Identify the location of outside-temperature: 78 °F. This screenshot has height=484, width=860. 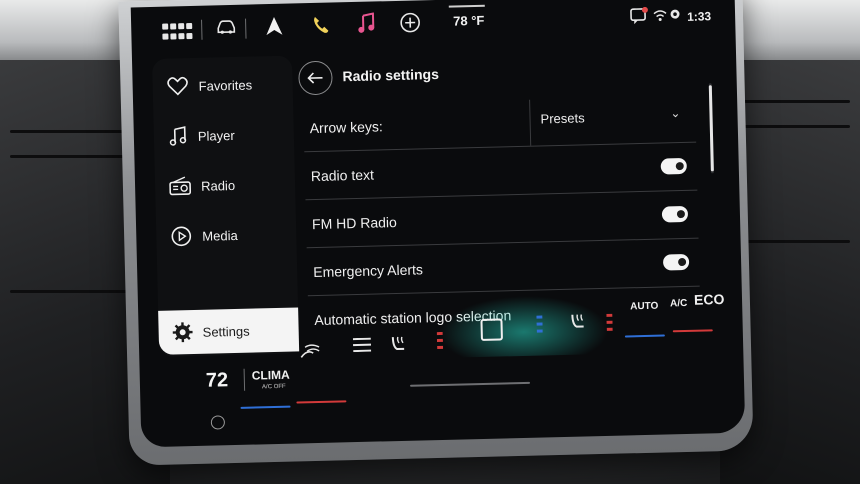
(468, 20).